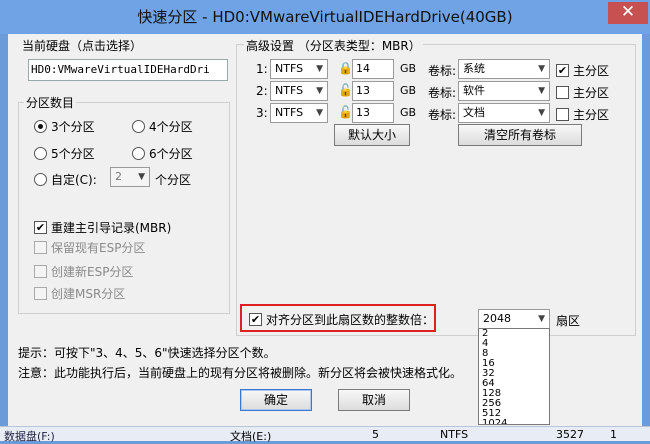  I want to click on fs-select-1: NTFS ▼, so click(299, 69).